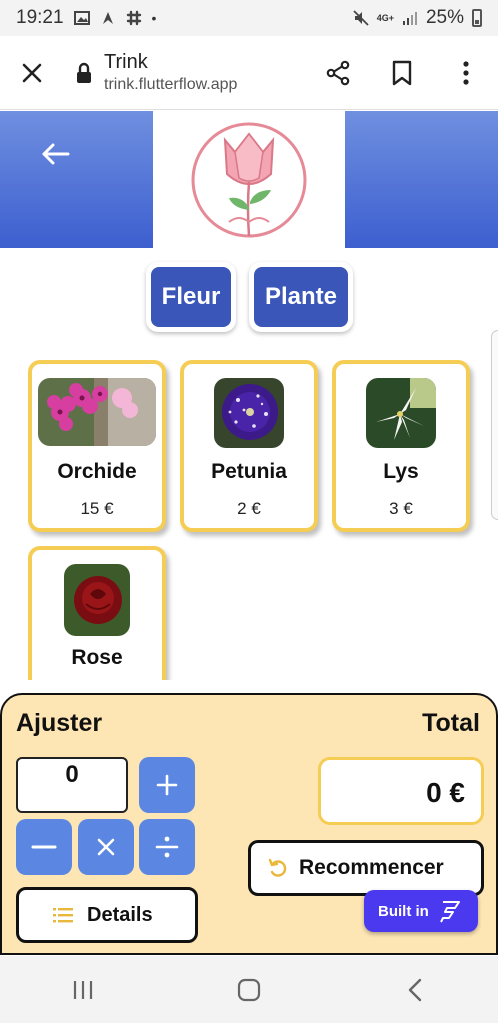 This screenshot has width=498, height=1023. I want to click on browser-url: trink.flutterflow.app, so click(170, 85).